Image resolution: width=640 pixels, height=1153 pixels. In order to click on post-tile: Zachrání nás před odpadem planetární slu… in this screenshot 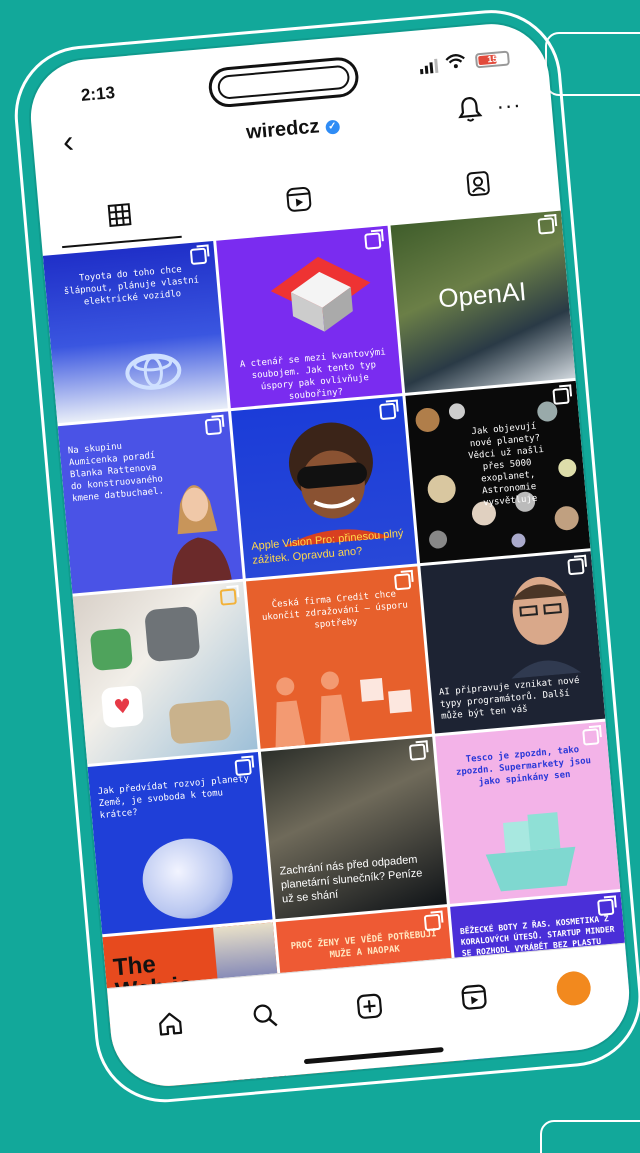, I will do `click(354, 828)`.